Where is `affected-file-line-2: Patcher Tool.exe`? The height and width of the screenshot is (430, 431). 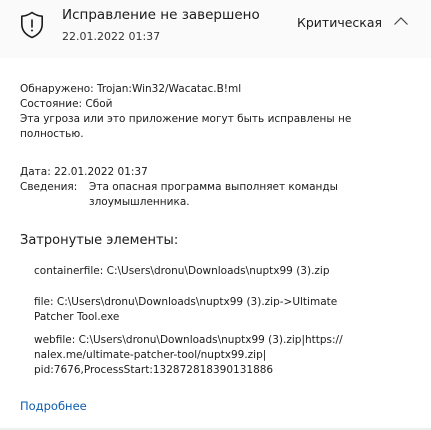
affected-file-line-2: Patcher Tool.exe is located at coordinates (77, 317).